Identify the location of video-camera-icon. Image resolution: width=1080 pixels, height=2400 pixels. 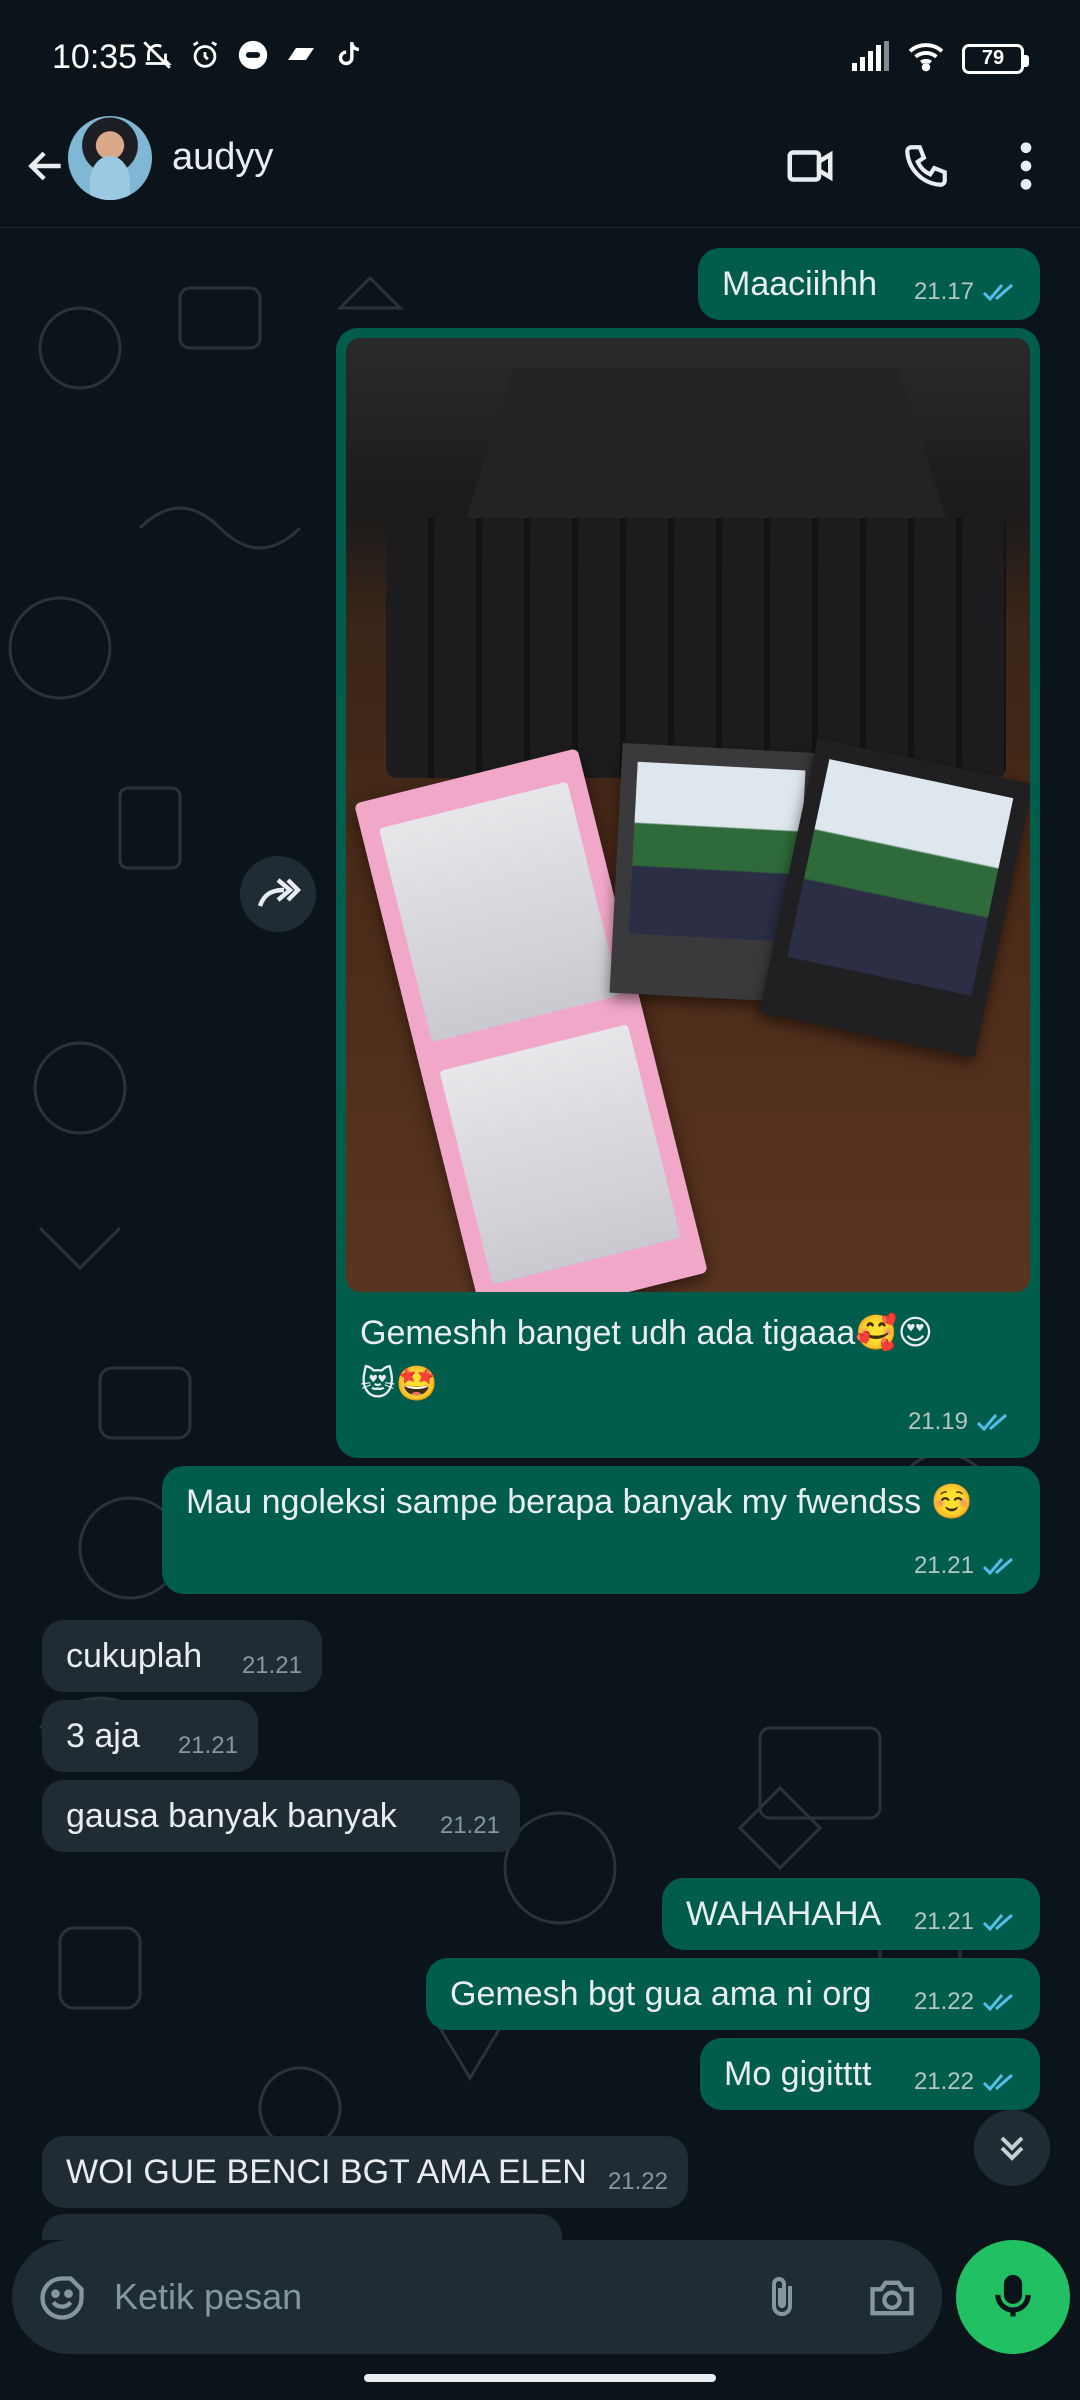
(810, 166).